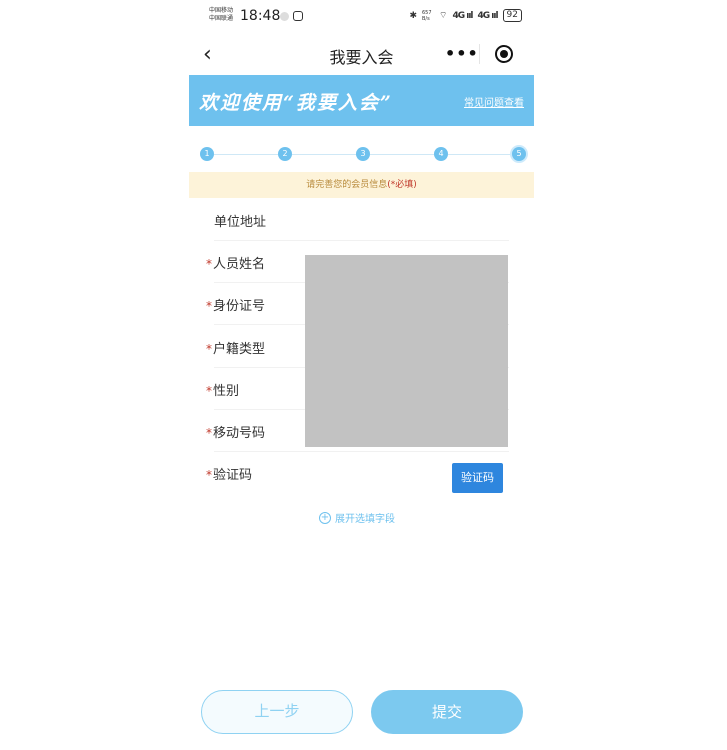 Image resolution: width=727 pixels, height=750 pixels. I want to click on field-label-text: 单位地址, so click(240, 222).